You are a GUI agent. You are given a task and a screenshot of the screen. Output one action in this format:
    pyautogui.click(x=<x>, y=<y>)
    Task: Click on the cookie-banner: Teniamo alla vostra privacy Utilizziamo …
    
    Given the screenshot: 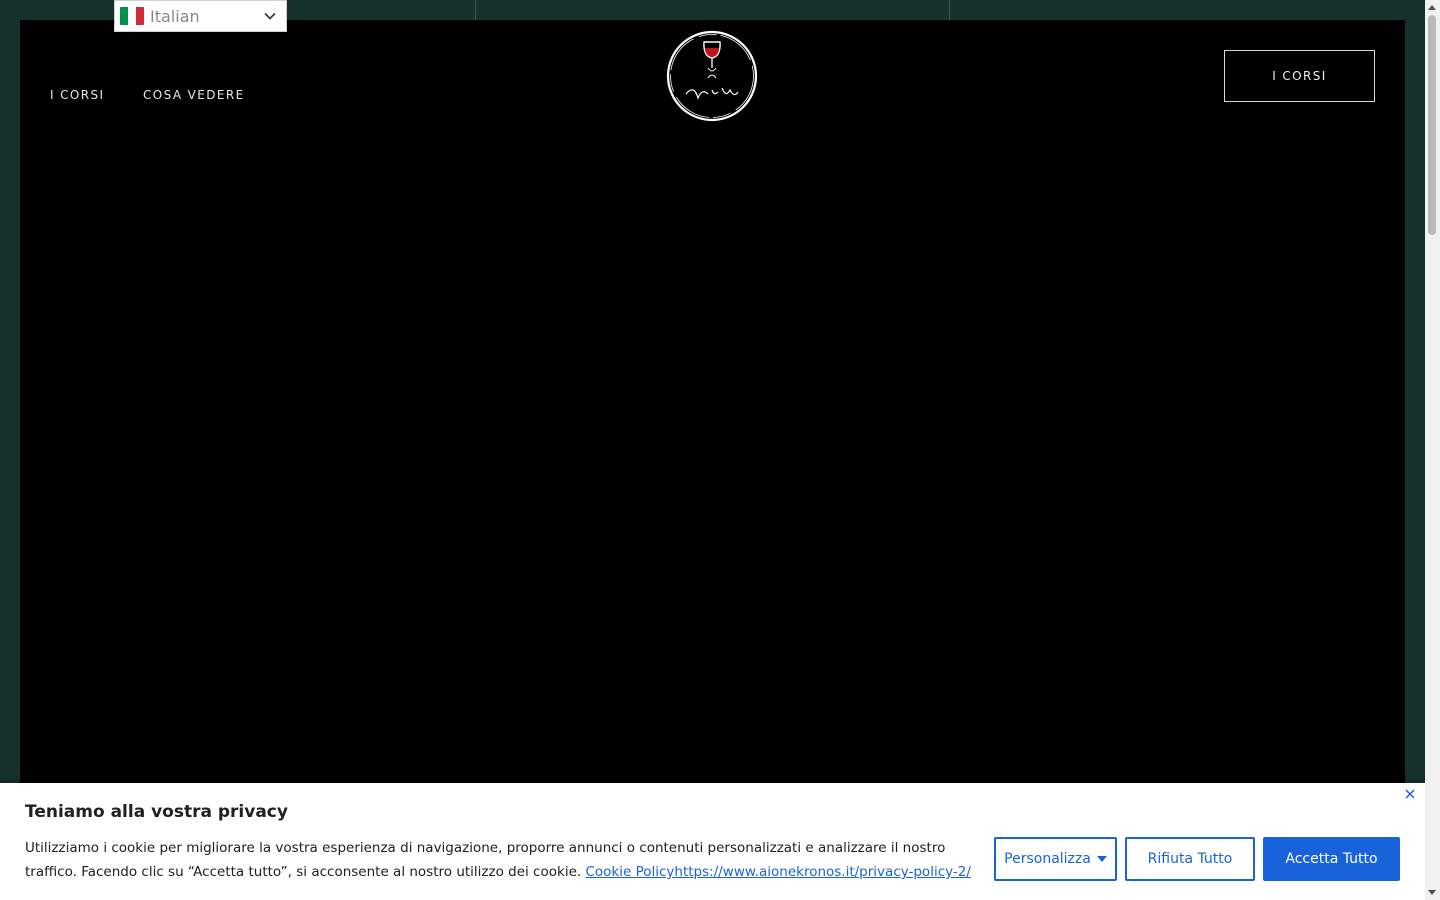 What is the action you would take?
    pyautogui.click(x=712, y=841)
    